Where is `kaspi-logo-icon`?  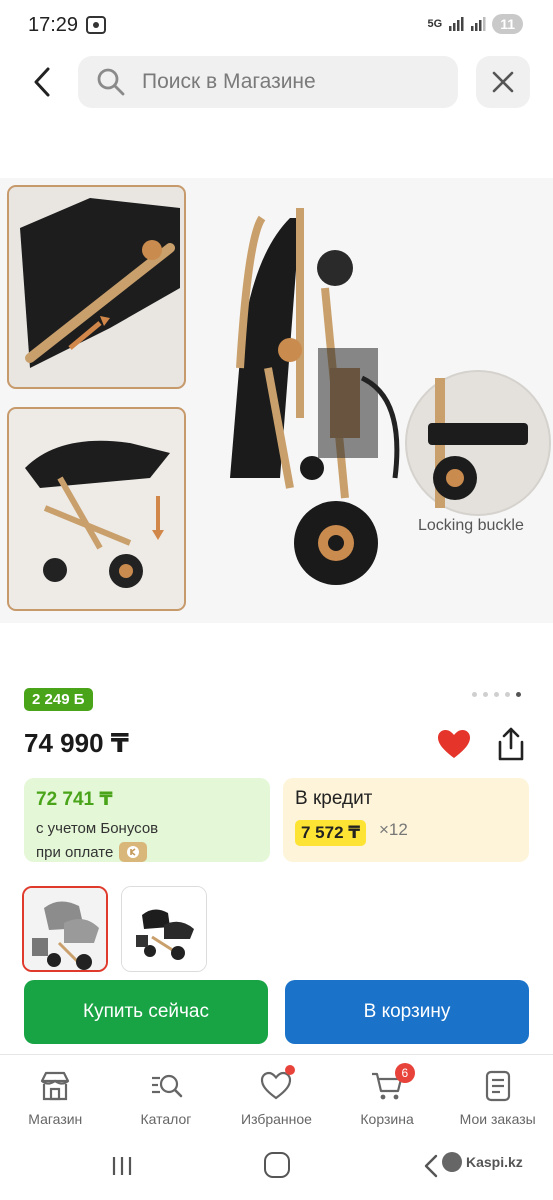 kaspi-logo-icon is located at coordinates (452, 1162).